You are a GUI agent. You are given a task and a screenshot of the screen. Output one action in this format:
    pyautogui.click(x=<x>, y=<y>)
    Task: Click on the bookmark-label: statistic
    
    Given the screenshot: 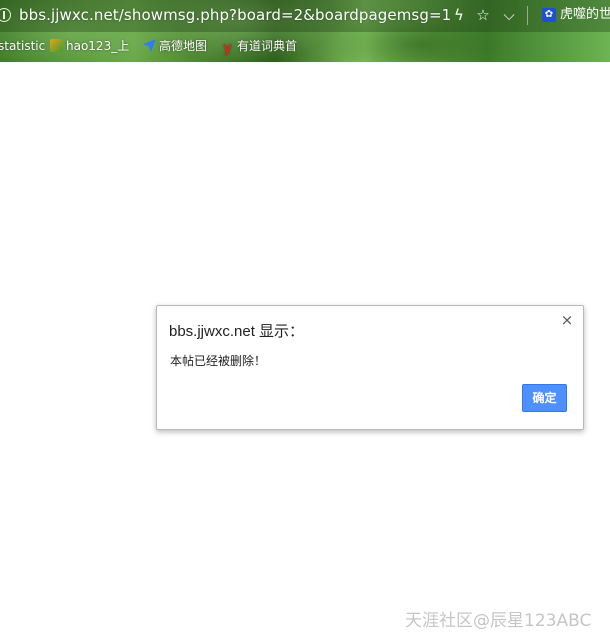 What is the action you would take?
    pyautogui.click(x=23, y=46)
    